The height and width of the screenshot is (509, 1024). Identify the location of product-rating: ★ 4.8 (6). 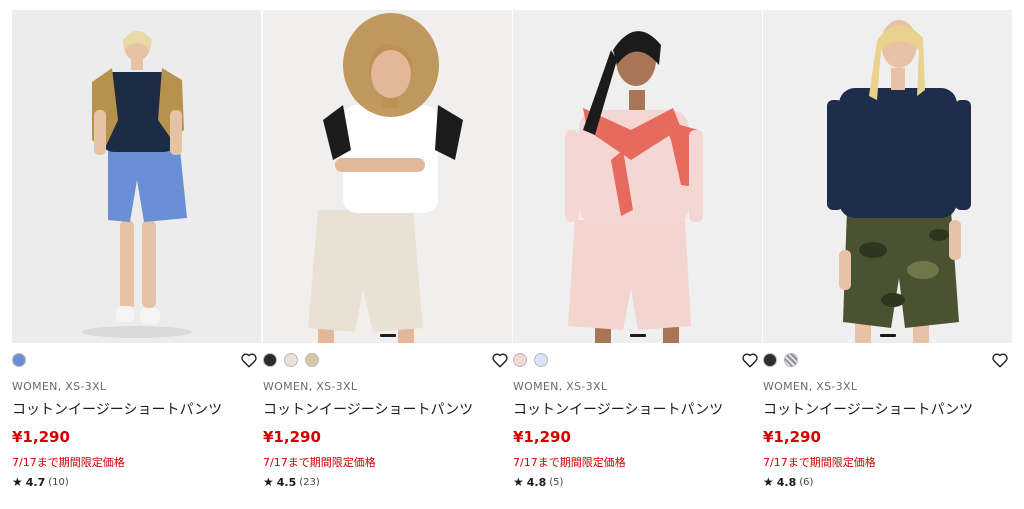
(788, 482).